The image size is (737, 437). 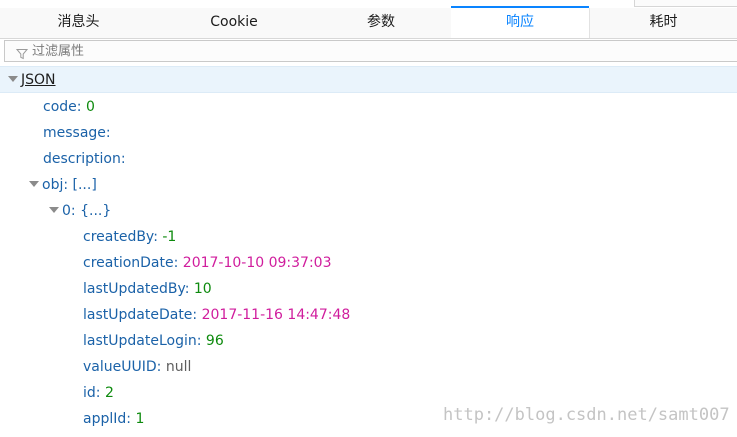 I want to click on tree-key: code, so click(x=60, y=107).